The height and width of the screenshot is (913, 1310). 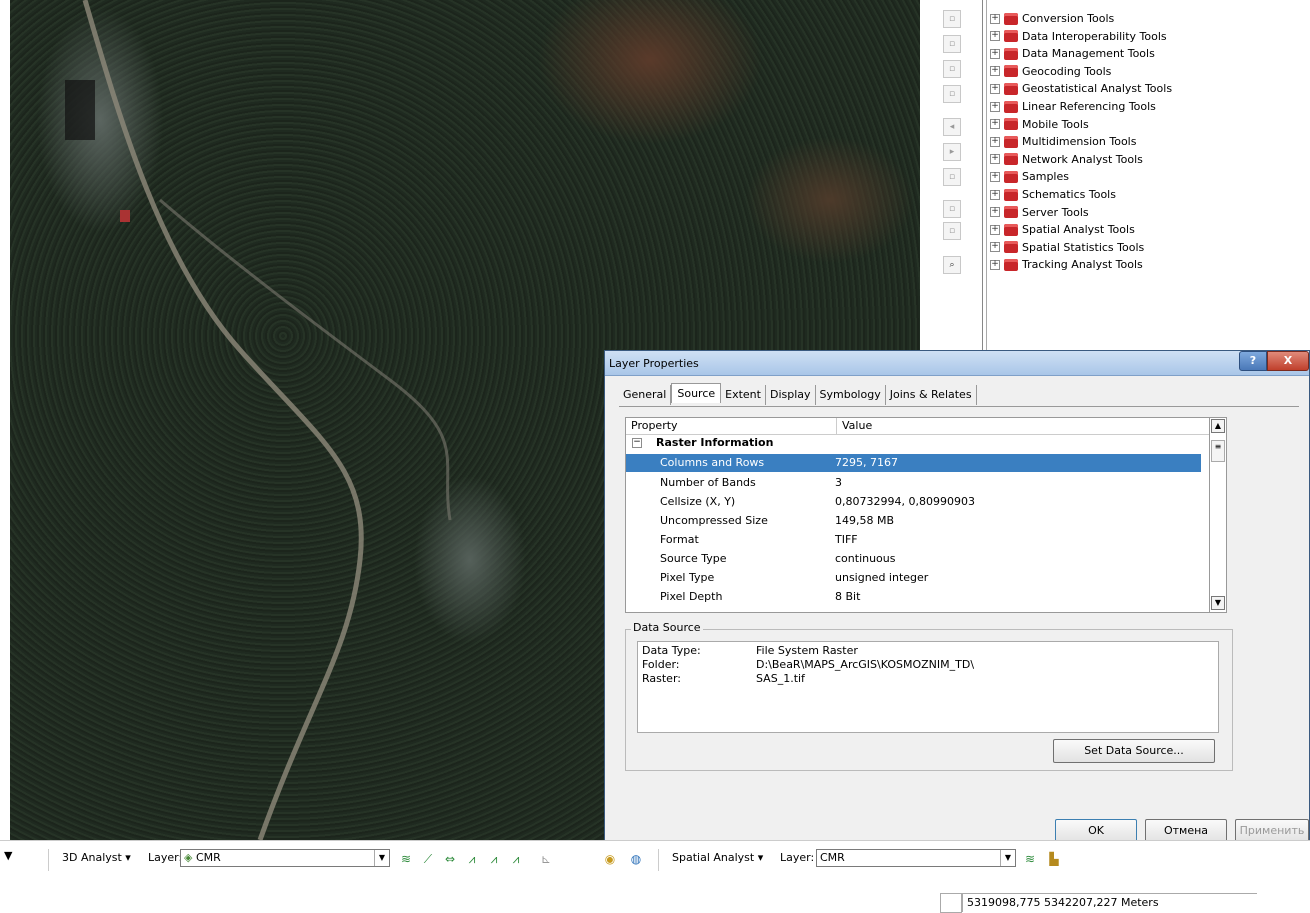 I want to click on property-row: Columns and Rows 7295, 7167, so click(x=916, y=463).